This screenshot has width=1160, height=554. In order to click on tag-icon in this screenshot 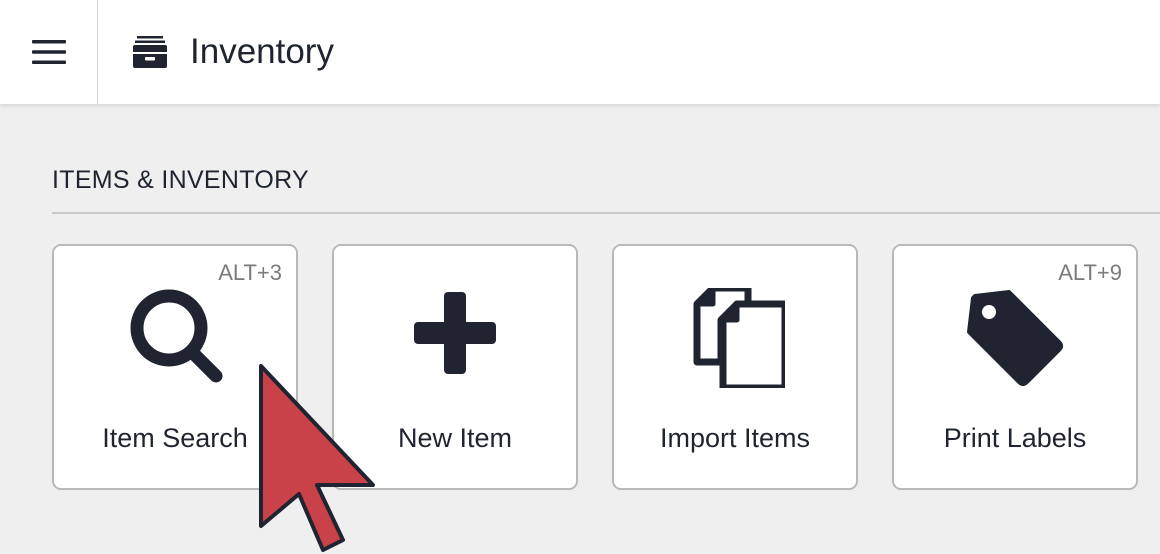, I will do `click(1015, 338)`.